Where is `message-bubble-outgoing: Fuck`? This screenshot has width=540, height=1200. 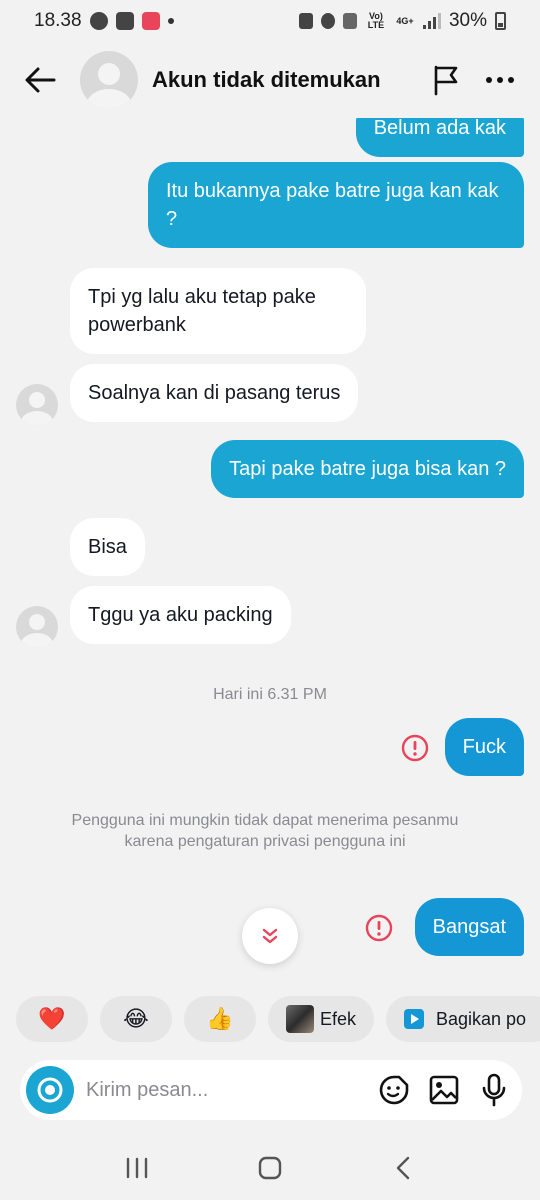
message-bubble-outgoing: Fuck is located at coordinates (484, 747).